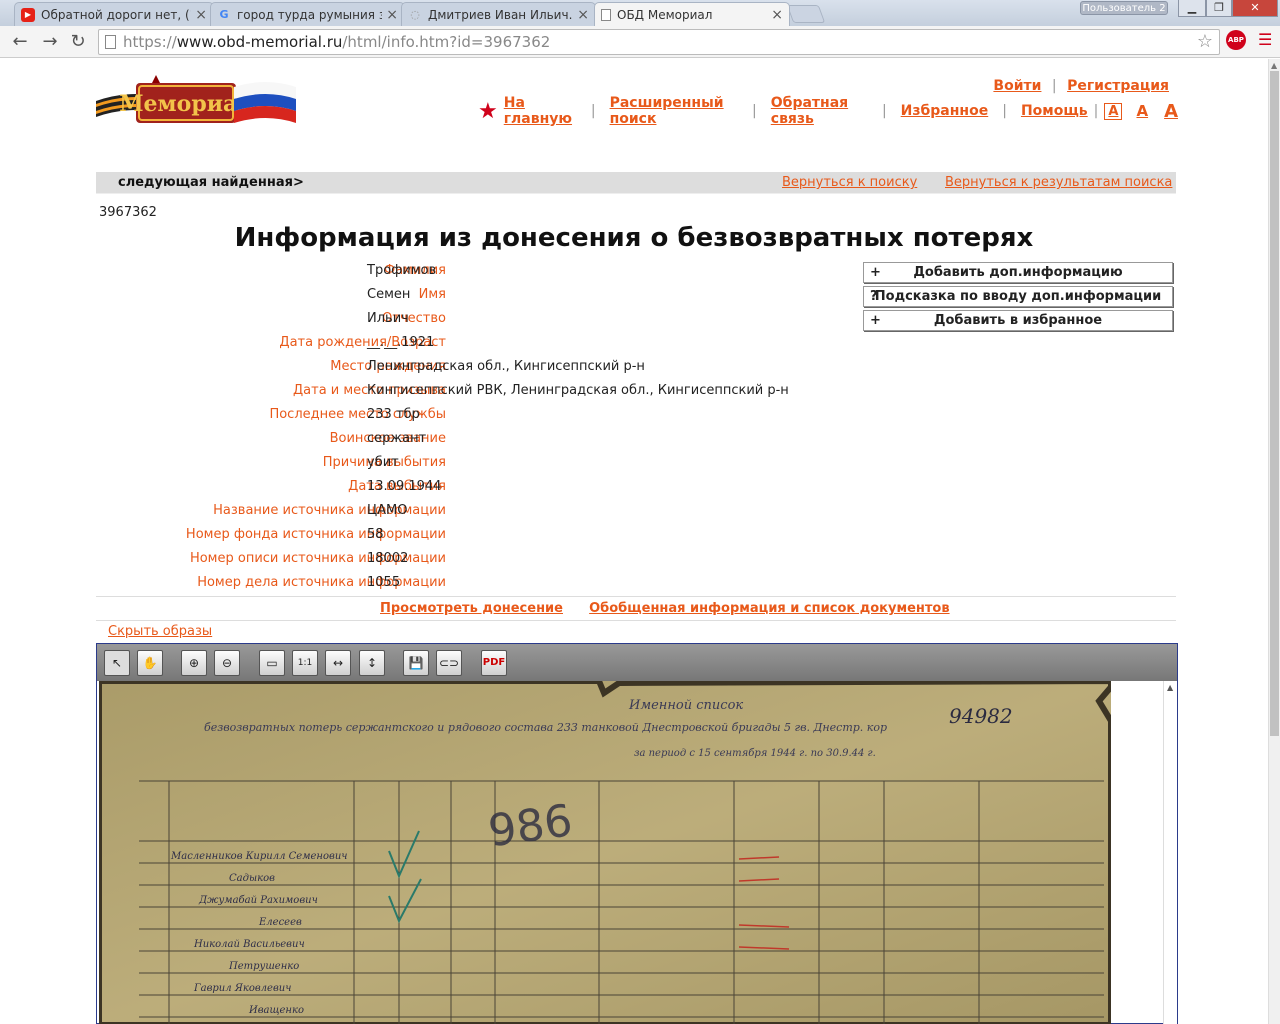 This screenshot has height=1024, width=1280. I want to click on field-value: 13.09.1944, so click(404, 486).